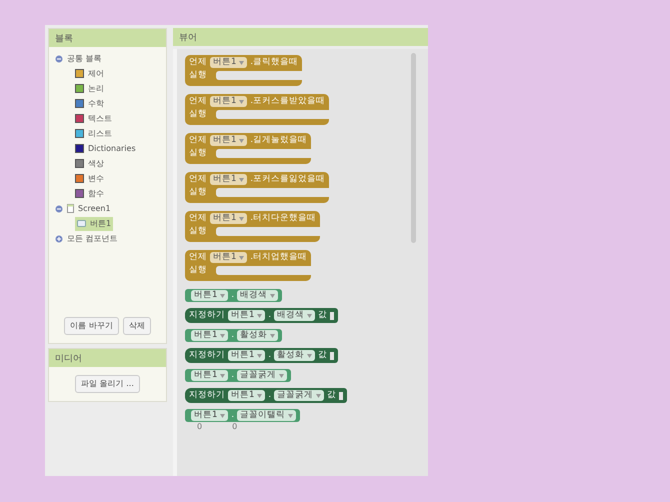 The height and width of the screenshot is (502, 670). Describe the element at coordinates (279, 140) in the screenshot. I see `block-label: .길게눌렀을때` at that location.